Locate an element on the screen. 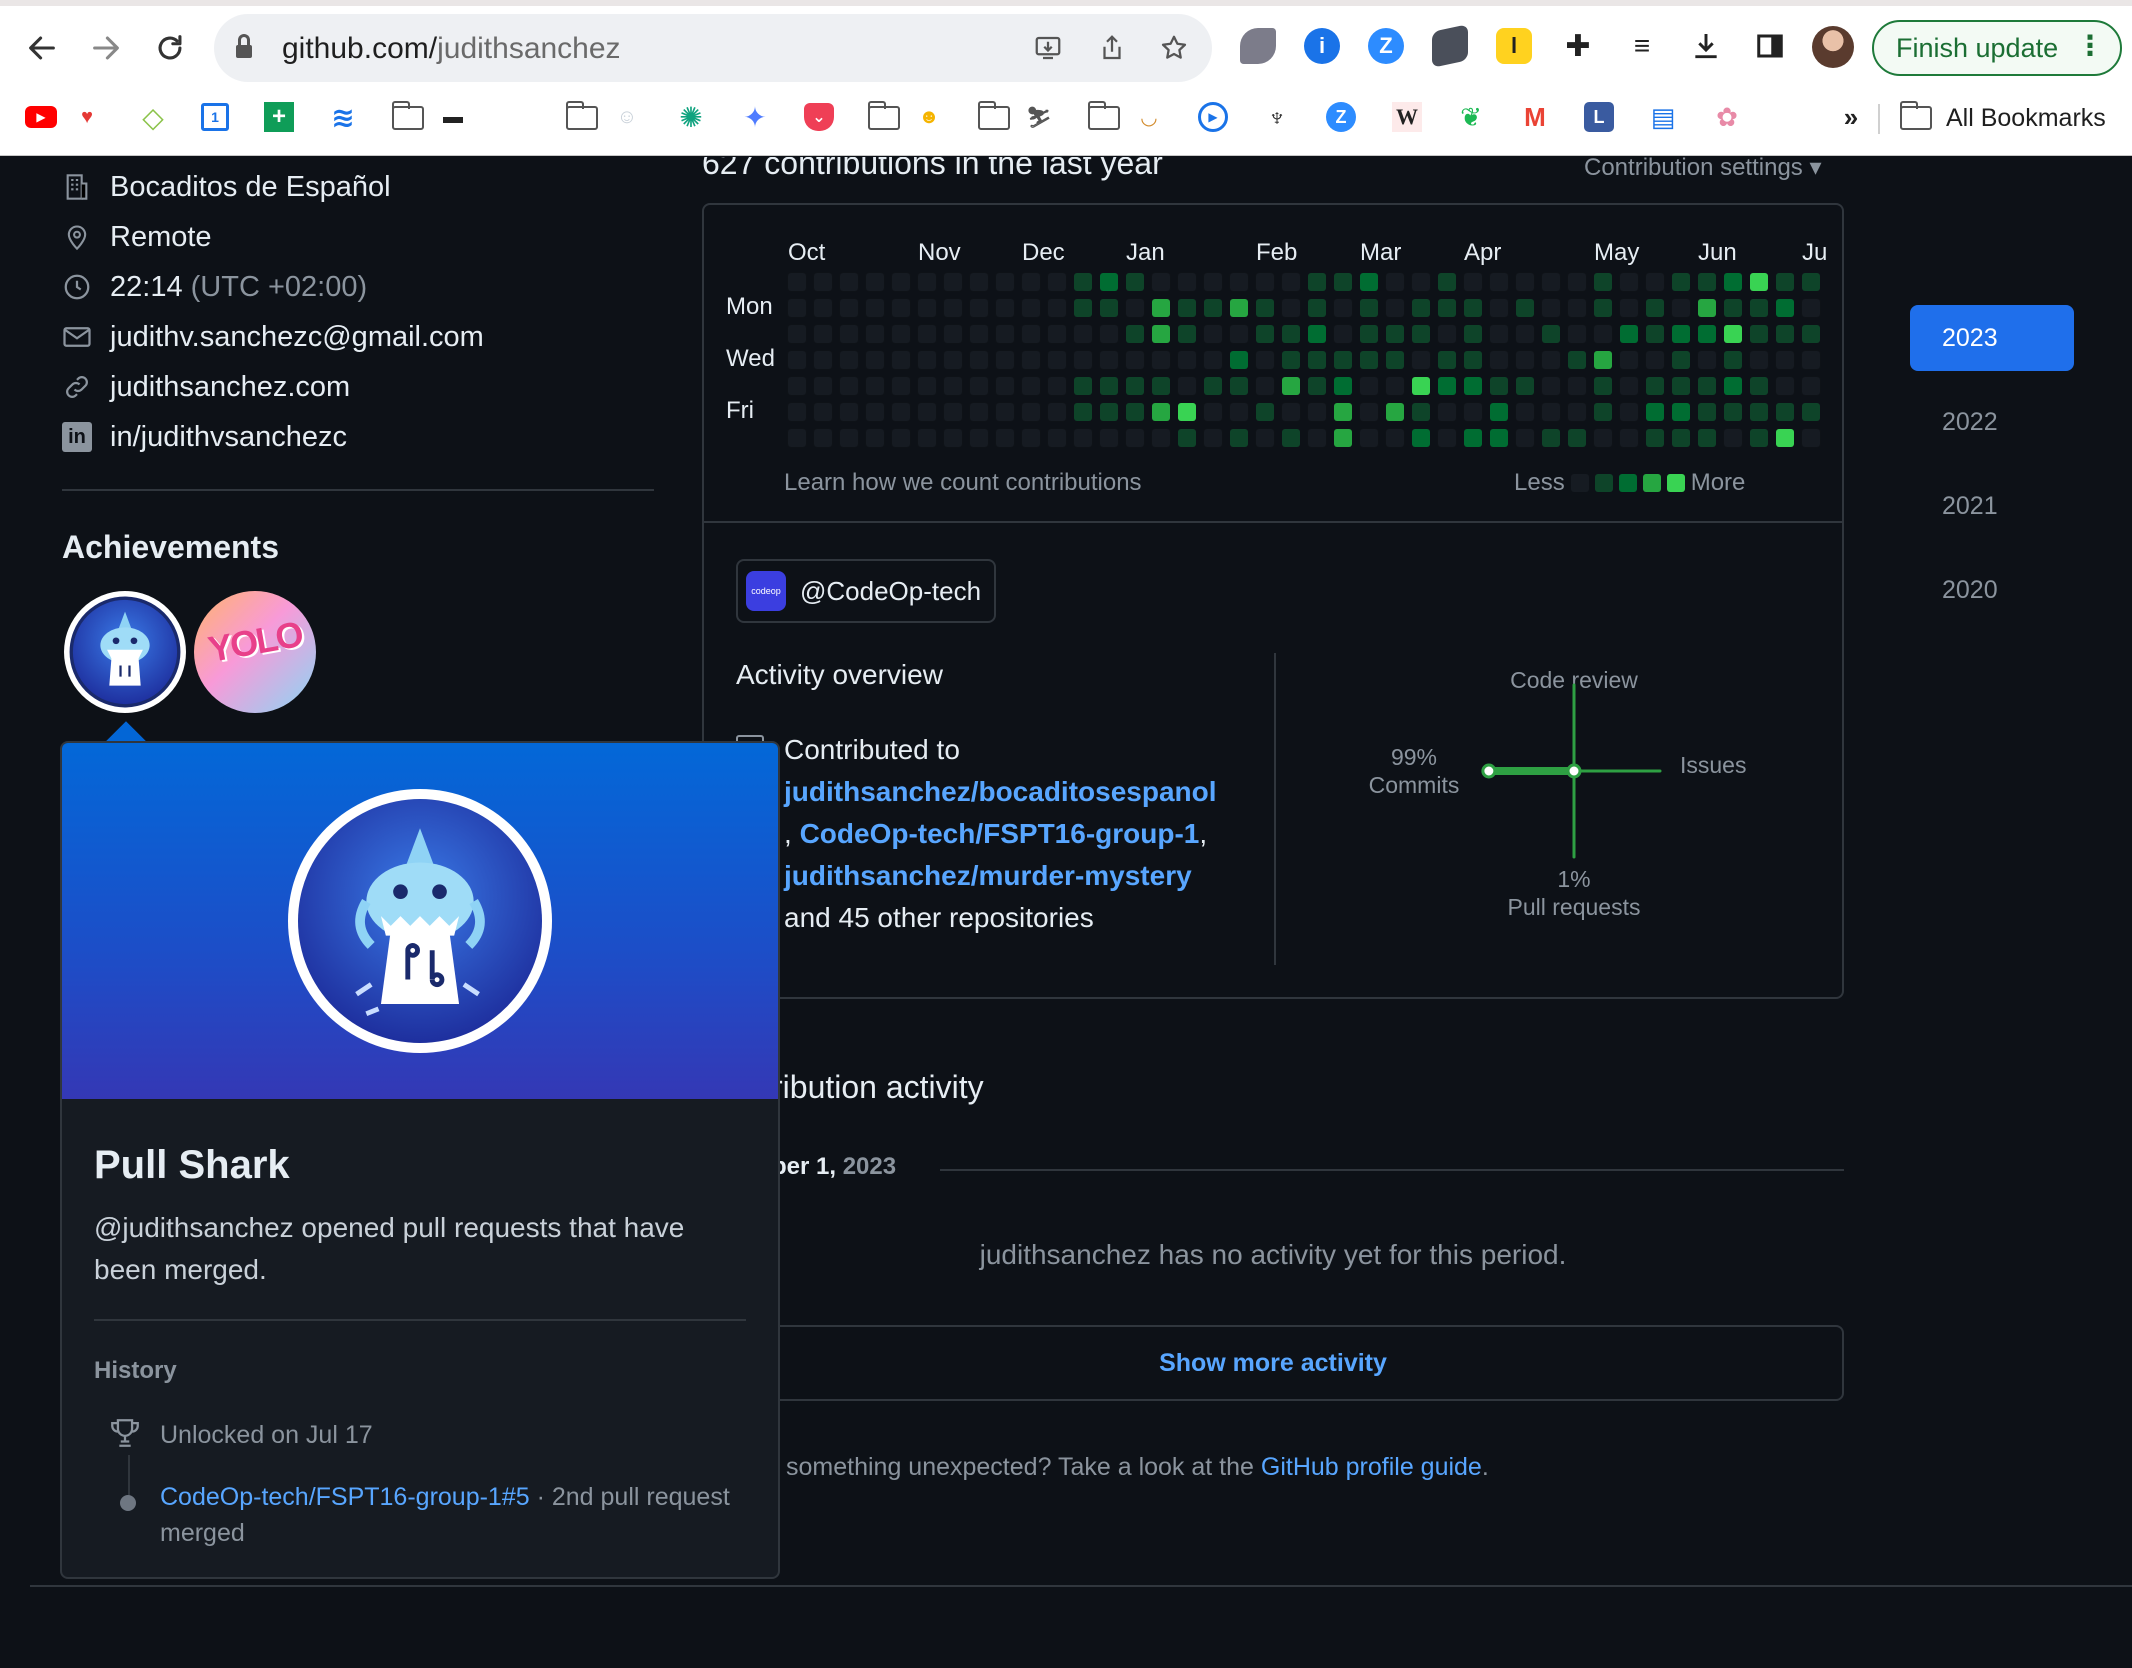 This screenshot has height=1668, width=2132. bookmark-waves-icon: ≋ is located at coordinates (343, 117).